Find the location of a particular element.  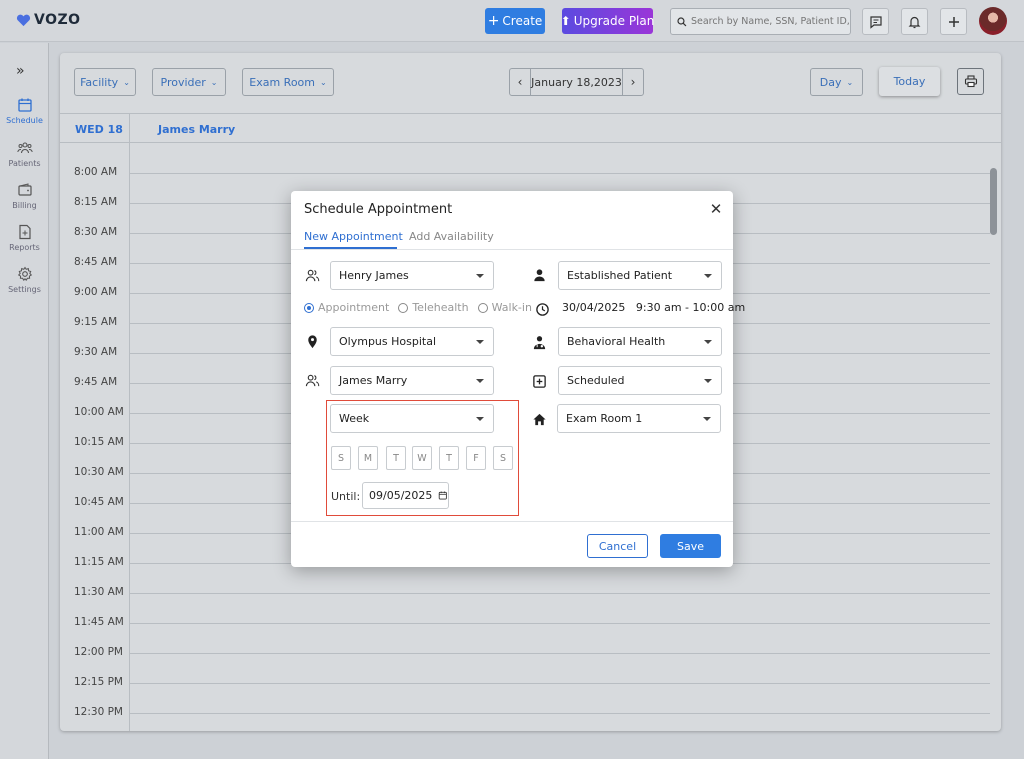

time-slot-label: 10:30 AM is located at coordinates (99, 472).